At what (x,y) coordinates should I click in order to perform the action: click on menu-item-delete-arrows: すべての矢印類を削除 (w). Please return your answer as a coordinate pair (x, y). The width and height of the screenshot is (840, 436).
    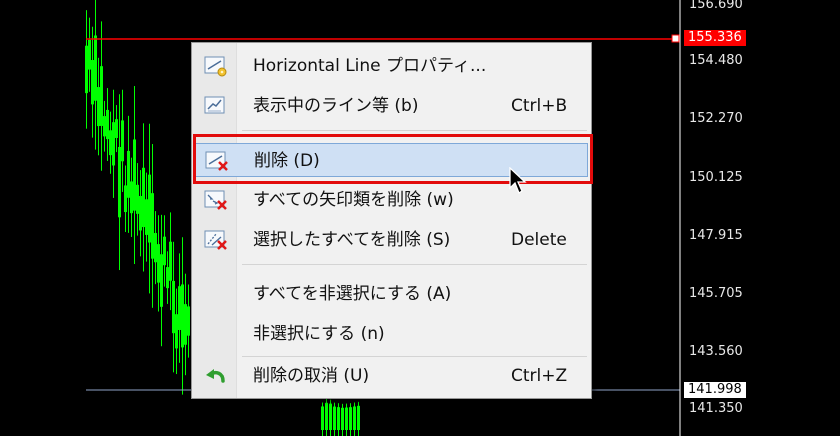
    Looking at the image, I should click on (391, 200).